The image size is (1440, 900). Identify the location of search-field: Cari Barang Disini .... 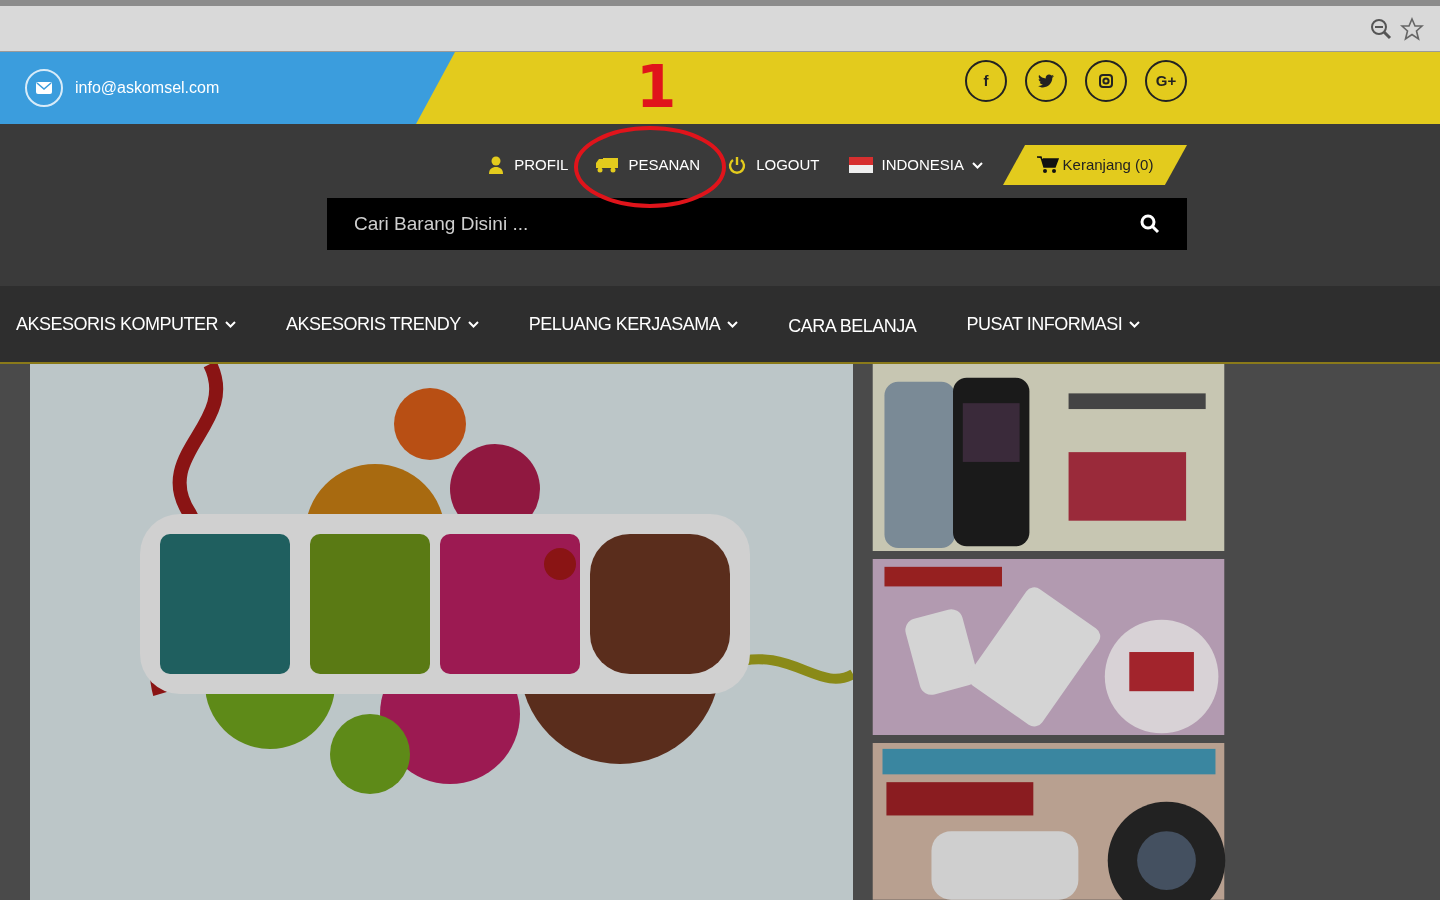
(757, 224).